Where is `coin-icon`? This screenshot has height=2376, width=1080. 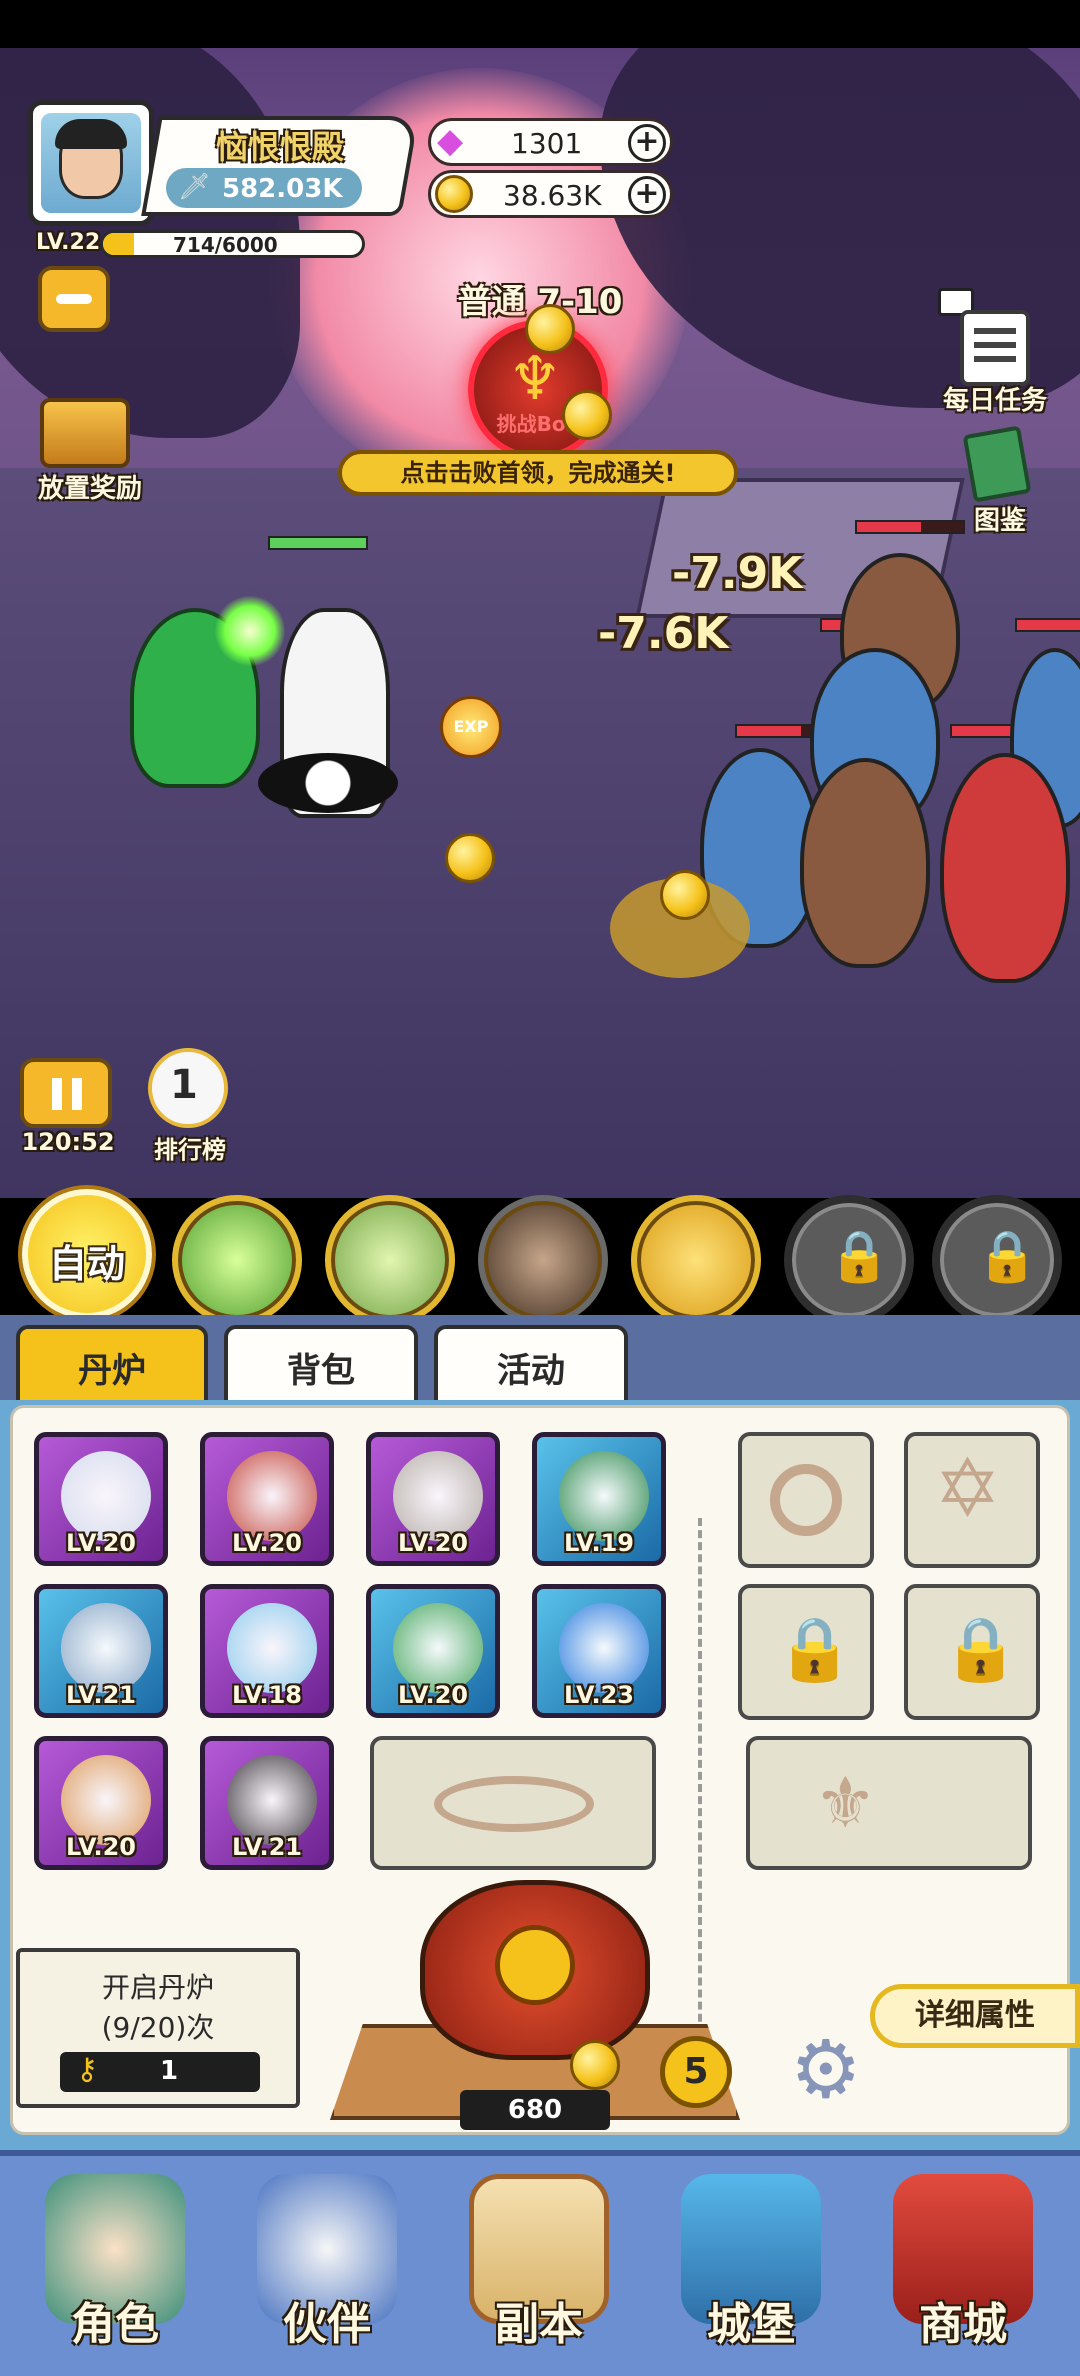
coin-icon is located at coordinates (595, 2065).